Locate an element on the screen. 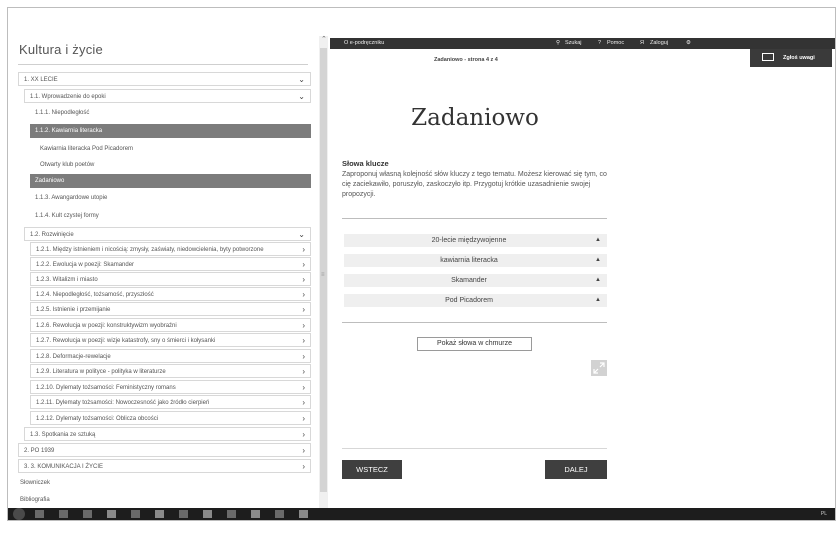  toc-item-label: 1.1. Wprowadzenie do epoki is located at coordinates (68, 97).